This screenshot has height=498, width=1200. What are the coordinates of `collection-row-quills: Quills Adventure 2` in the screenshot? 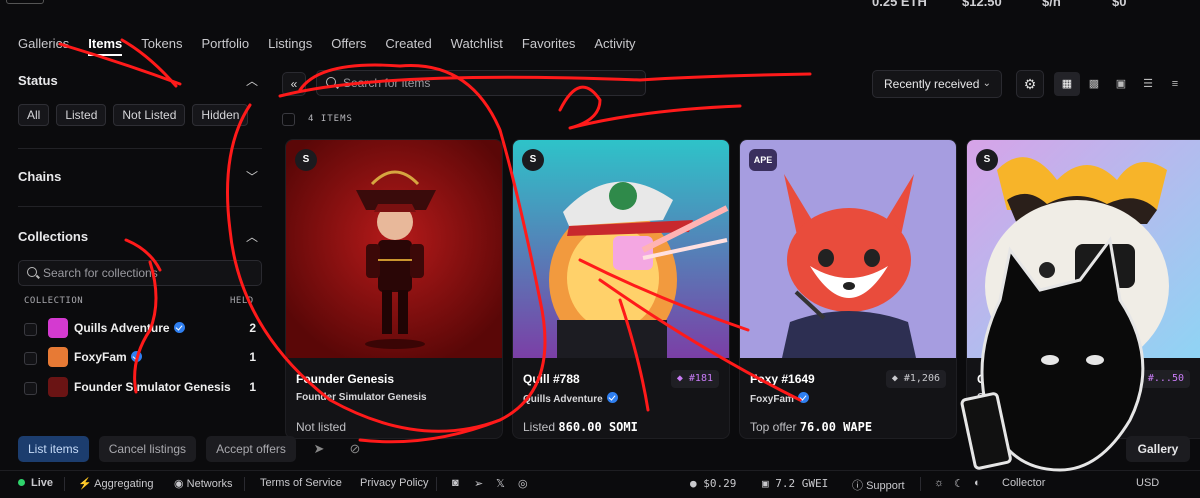 It's located at (140, 329).